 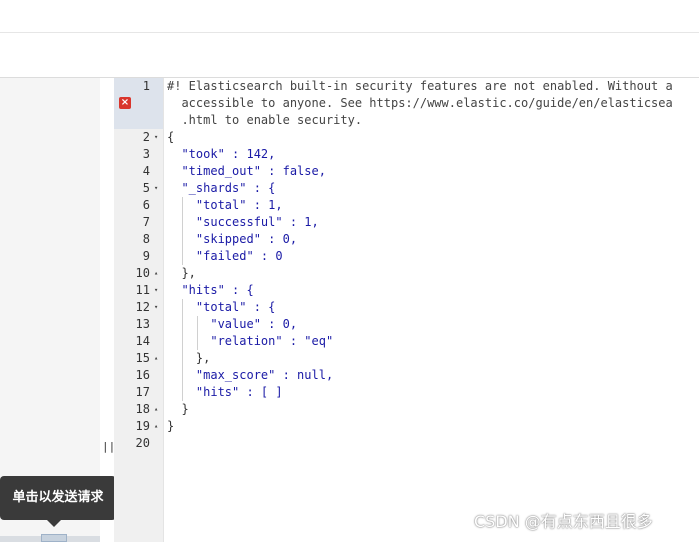 I want to click on line-number: 19, so click(x=142, y=426).